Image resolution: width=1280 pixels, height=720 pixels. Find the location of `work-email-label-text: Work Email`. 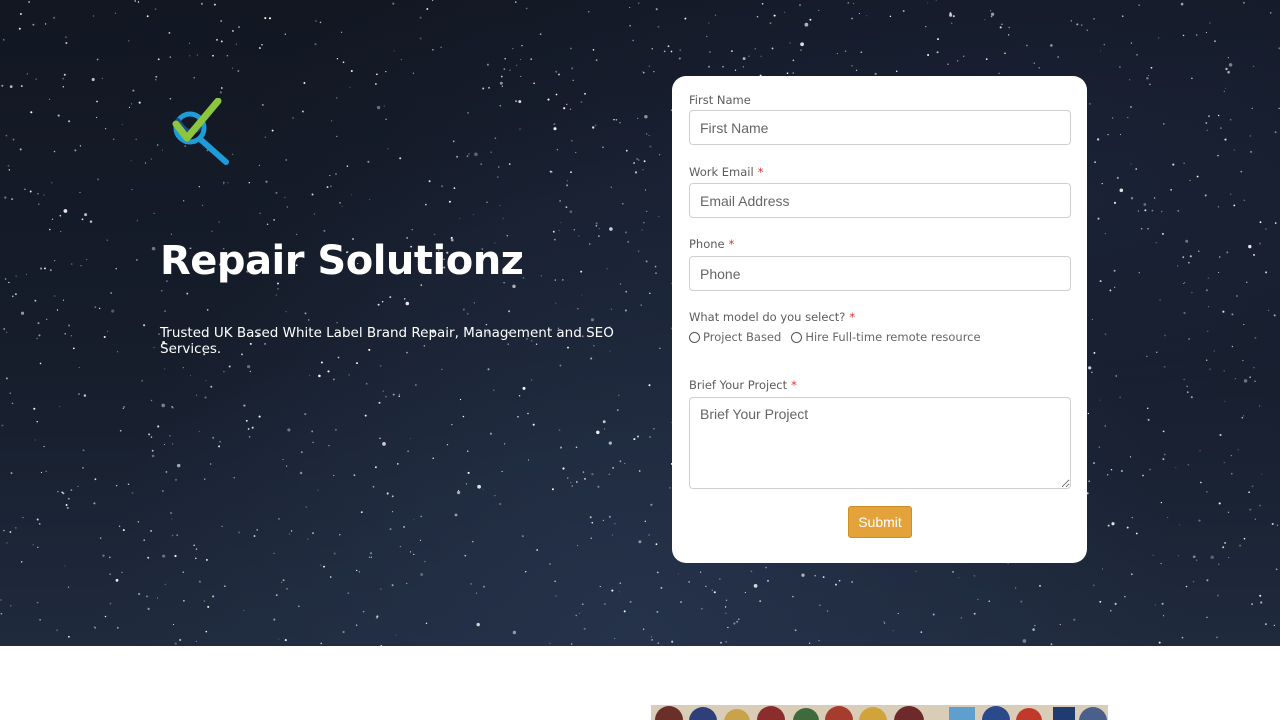

work-email-label-text: Work Email is located at coordinates (721, 172).